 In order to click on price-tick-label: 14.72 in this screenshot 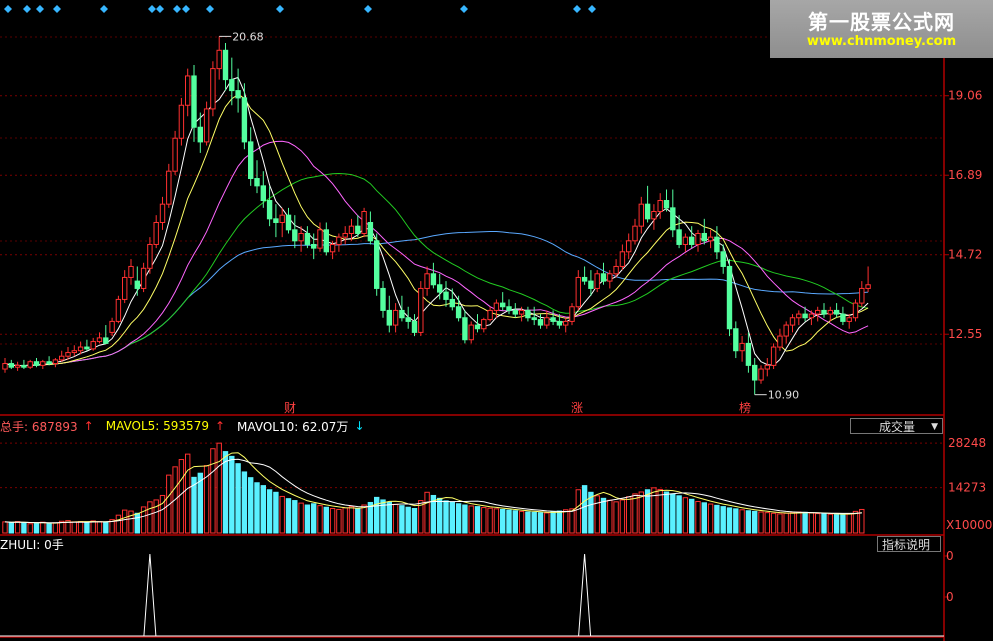, I will do `click(965, 255)`.